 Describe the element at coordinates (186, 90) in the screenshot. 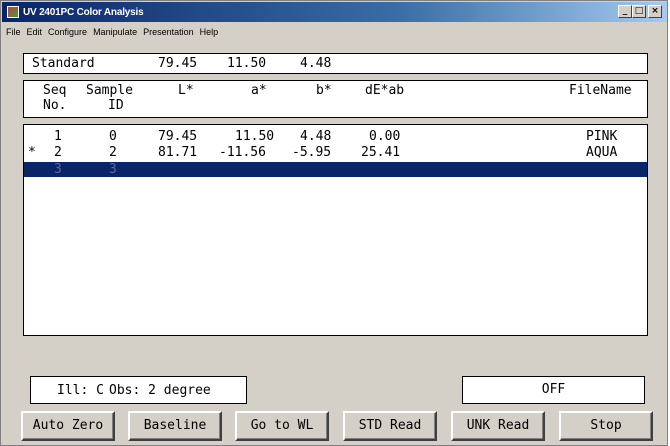

I see `col-L: L*` at that location.